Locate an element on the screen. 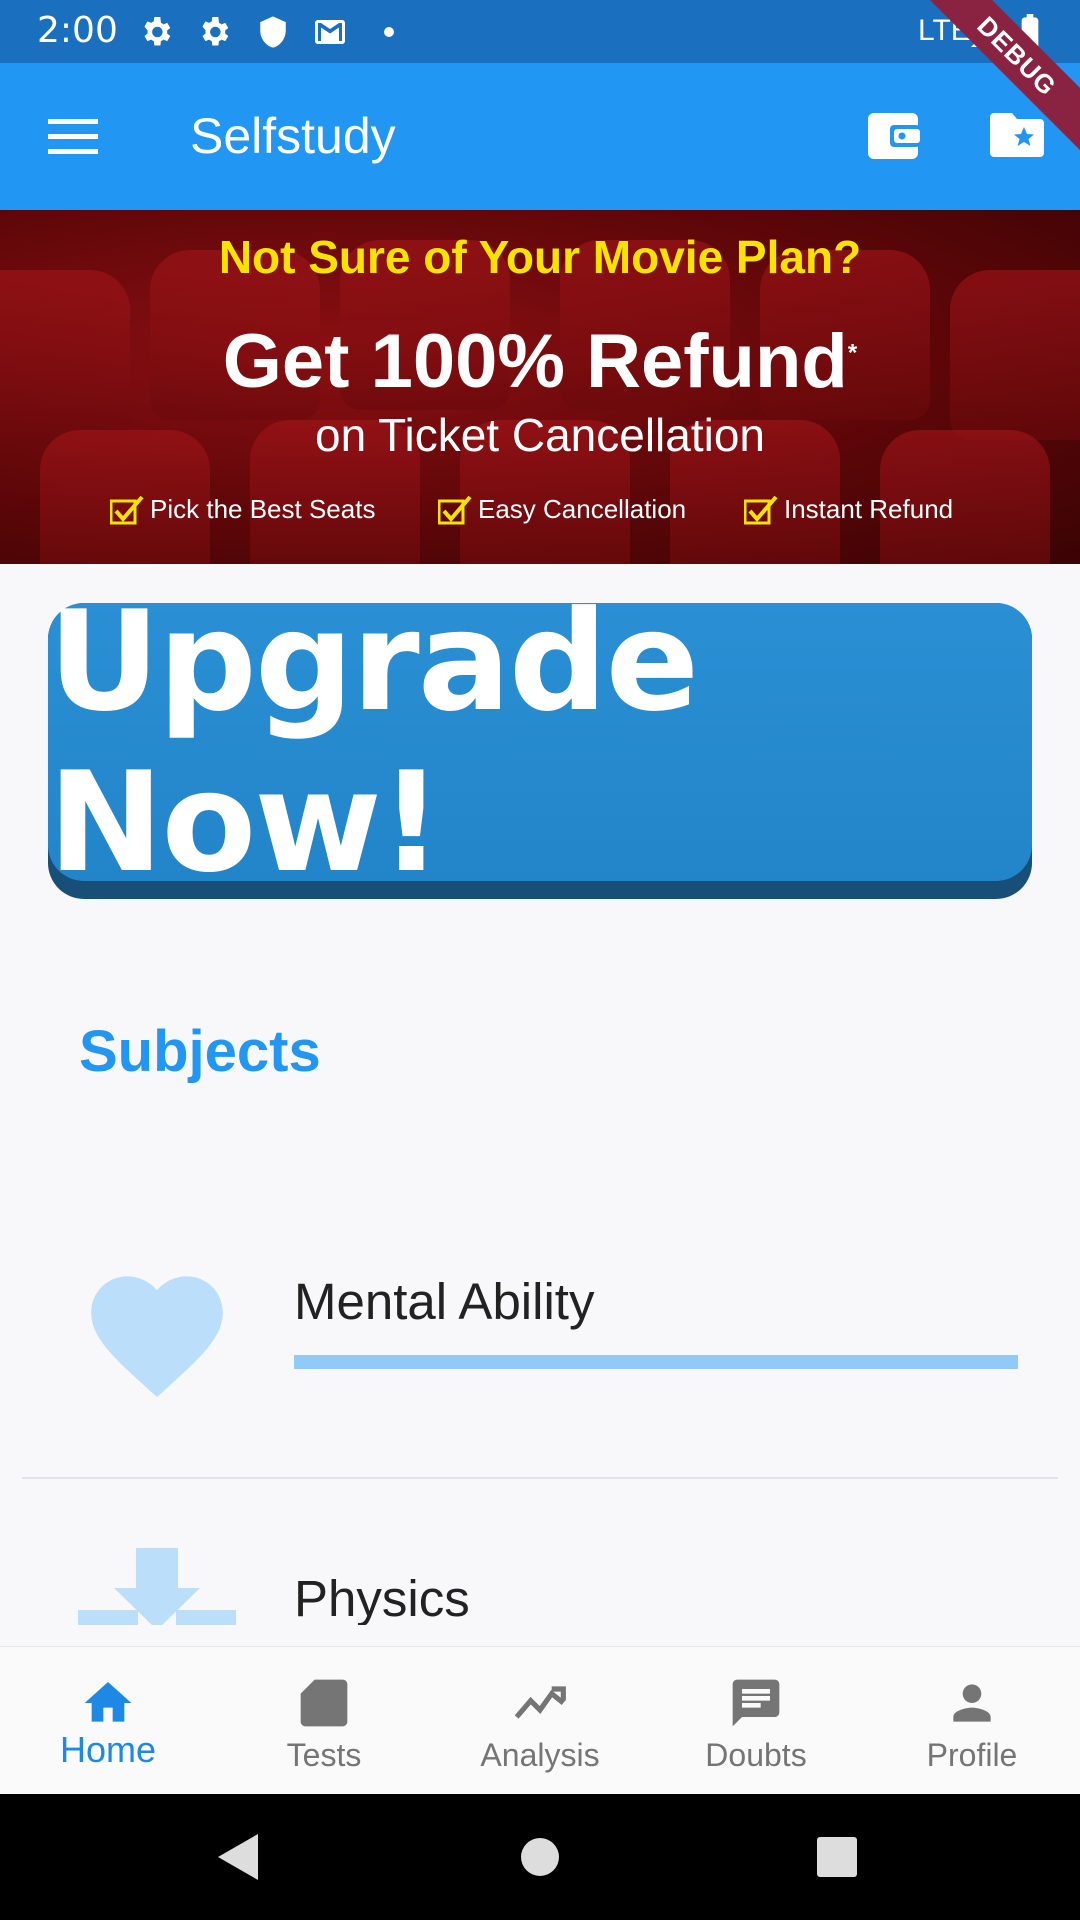  profile-icon is located at coordinates (972, 1703).